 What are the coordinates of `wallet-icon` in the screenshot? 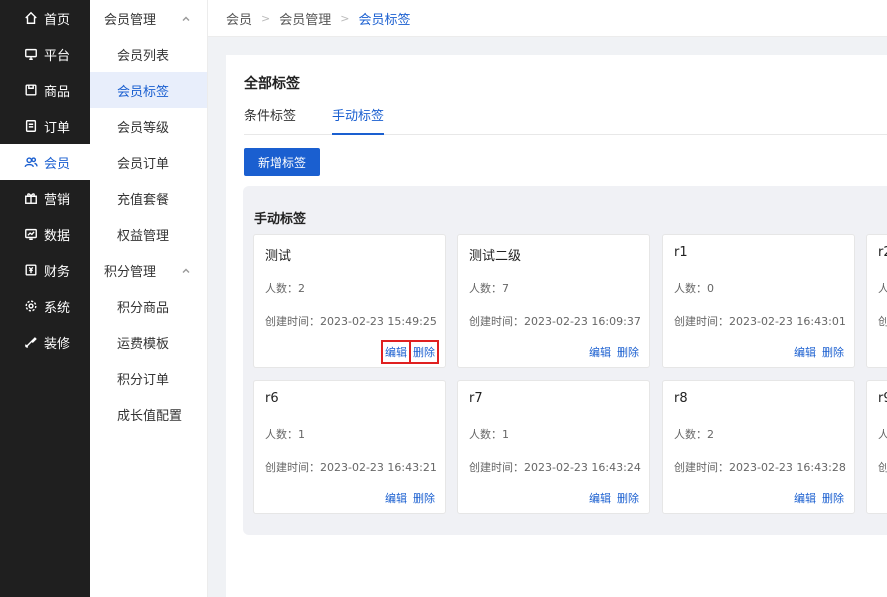 It's located at (31, 270).